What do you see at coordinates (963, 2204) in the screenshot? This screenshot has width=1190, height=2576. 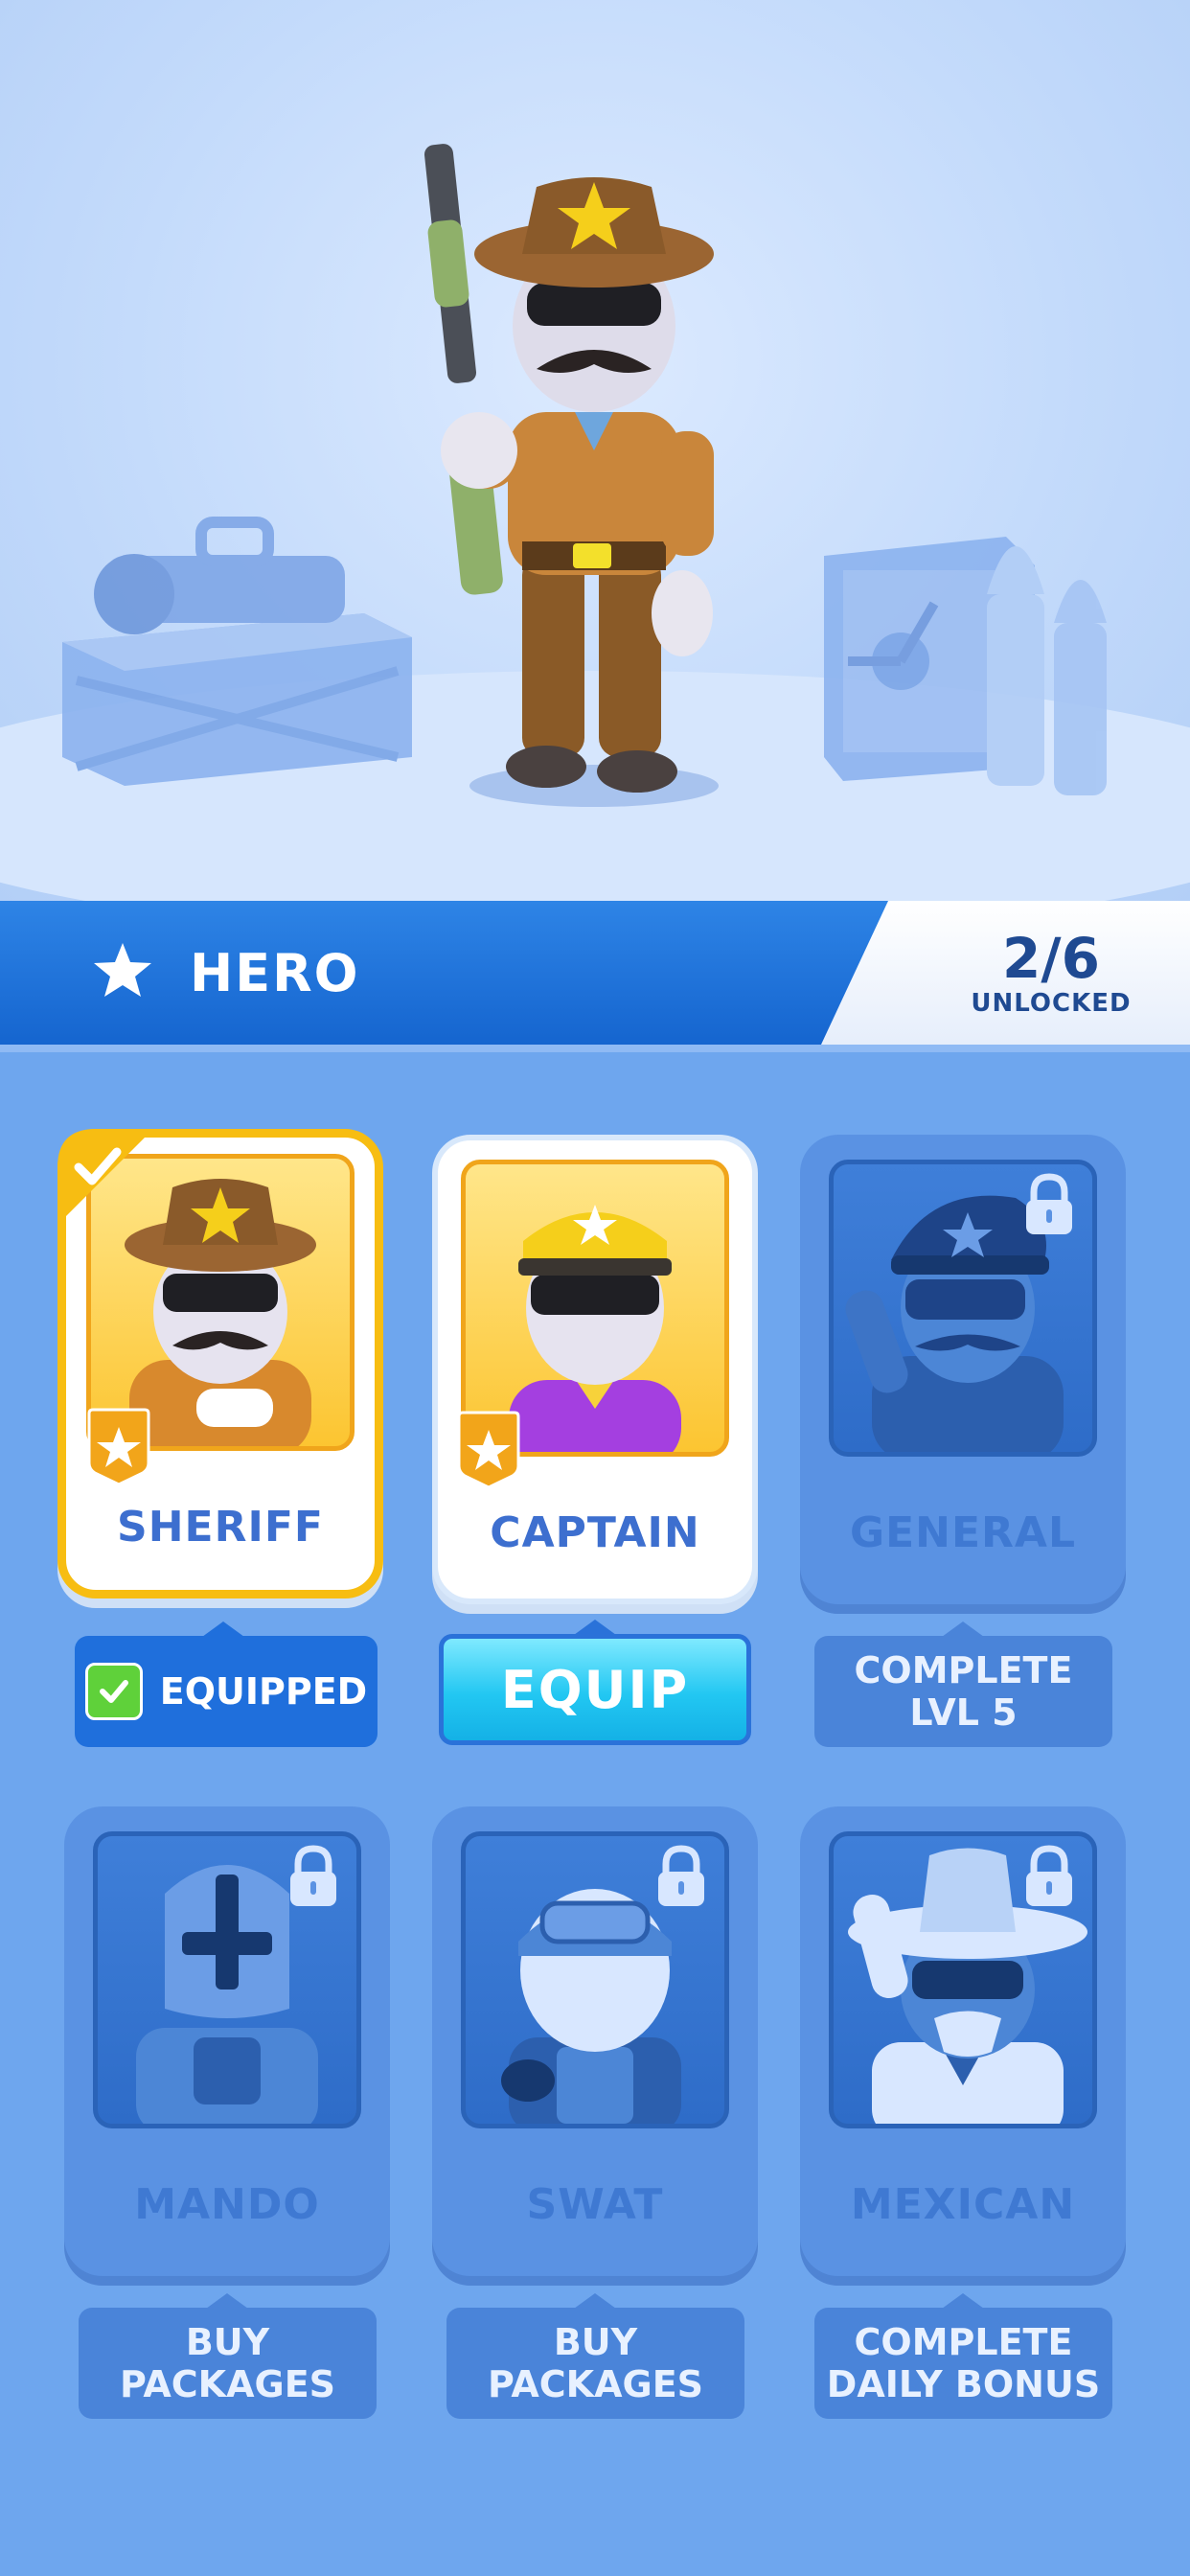 I see `character-name: MEXICAN` at bounding box center [963, 2204].